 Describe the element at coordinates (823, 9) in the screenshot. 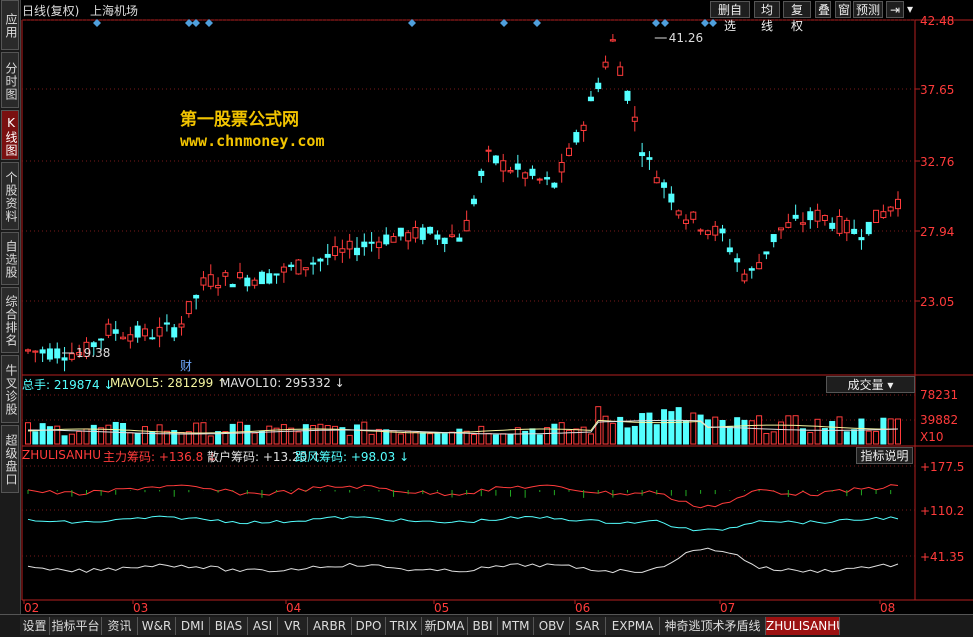

I see `header-button-3: 叠` at that location.